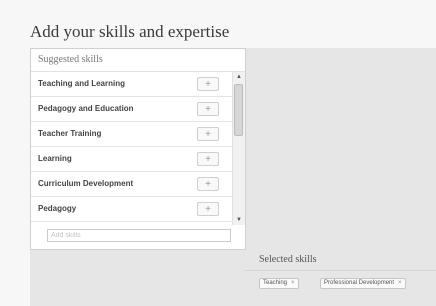 This screenshot has width=436, height=306. Describe the element at coordinates (138, 60) in the screenshot. I see `suggested-skills-heading: Suggested skills` at that location.